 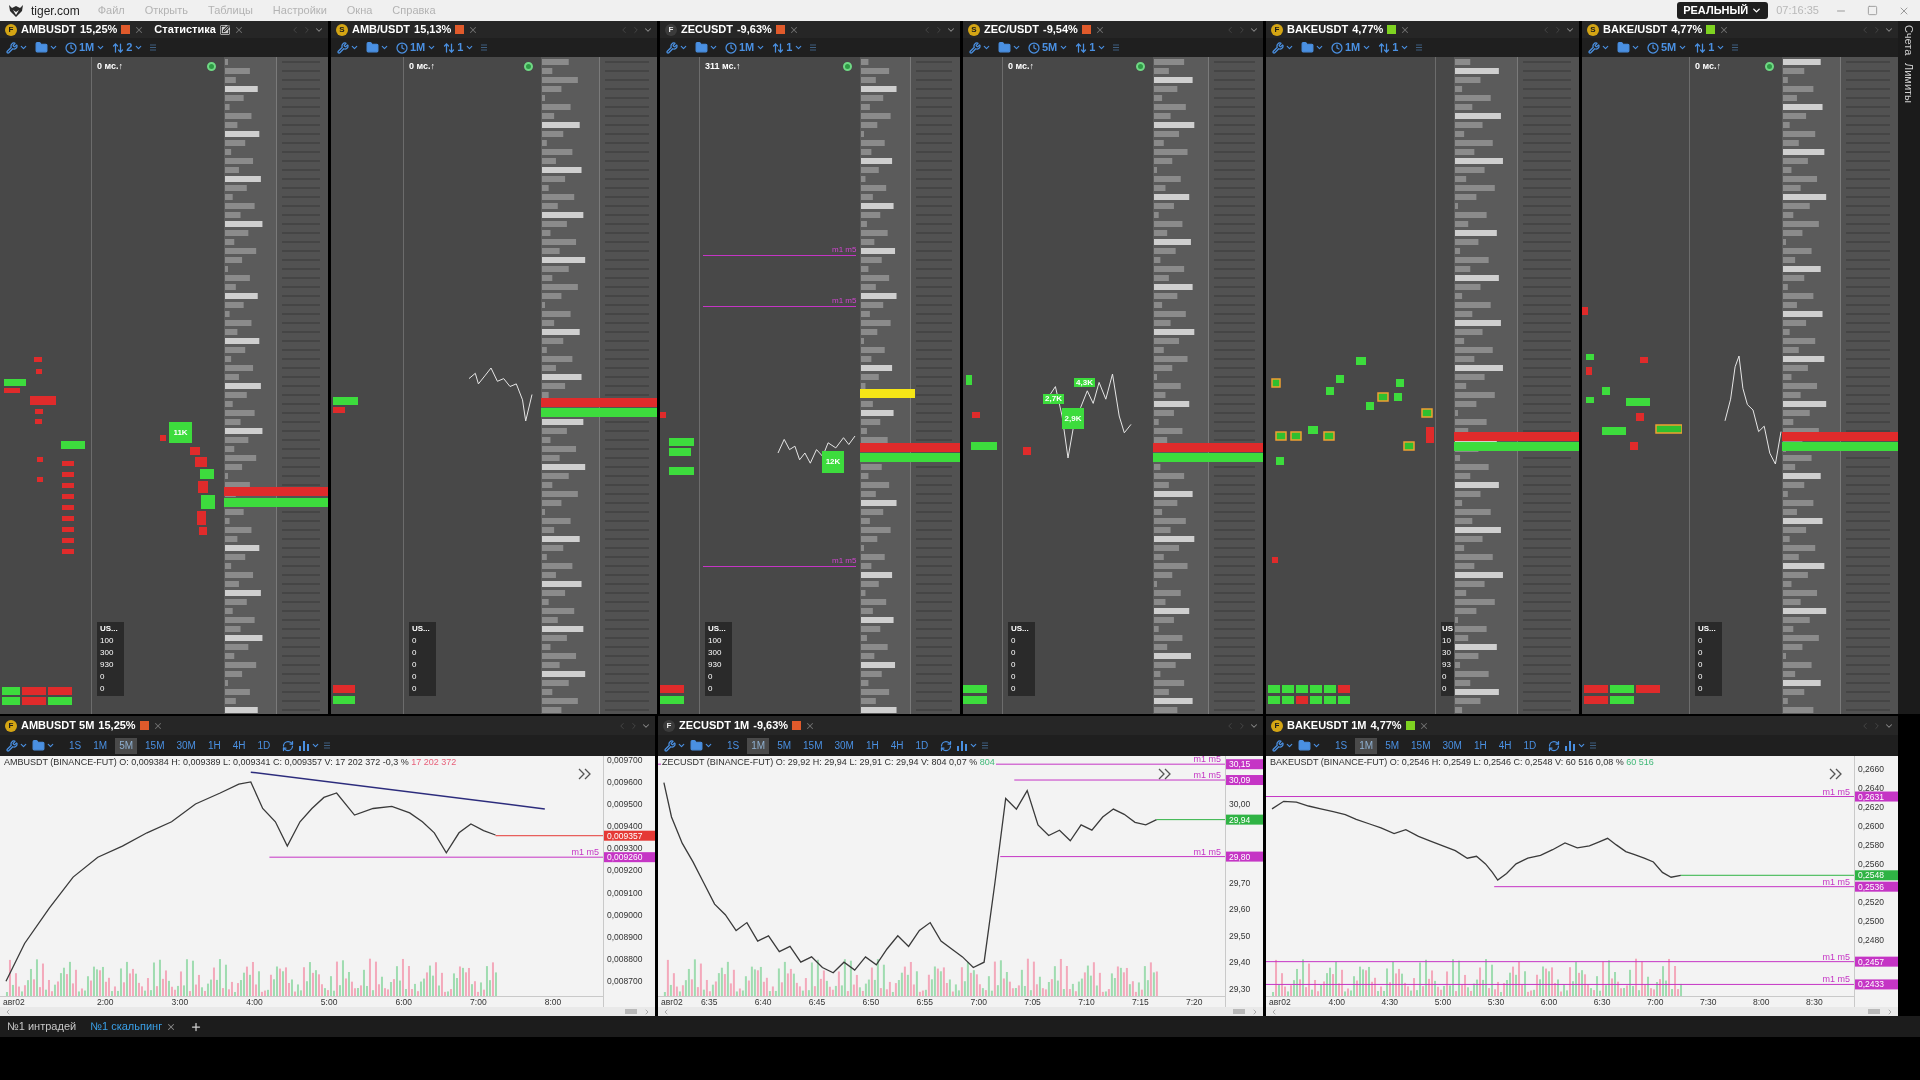 What do you see at coordinates (75, 29) in the screenshot?
I see `instrument-tab: F AMBUSDT 15,25%` at bounding box center [75, 29].